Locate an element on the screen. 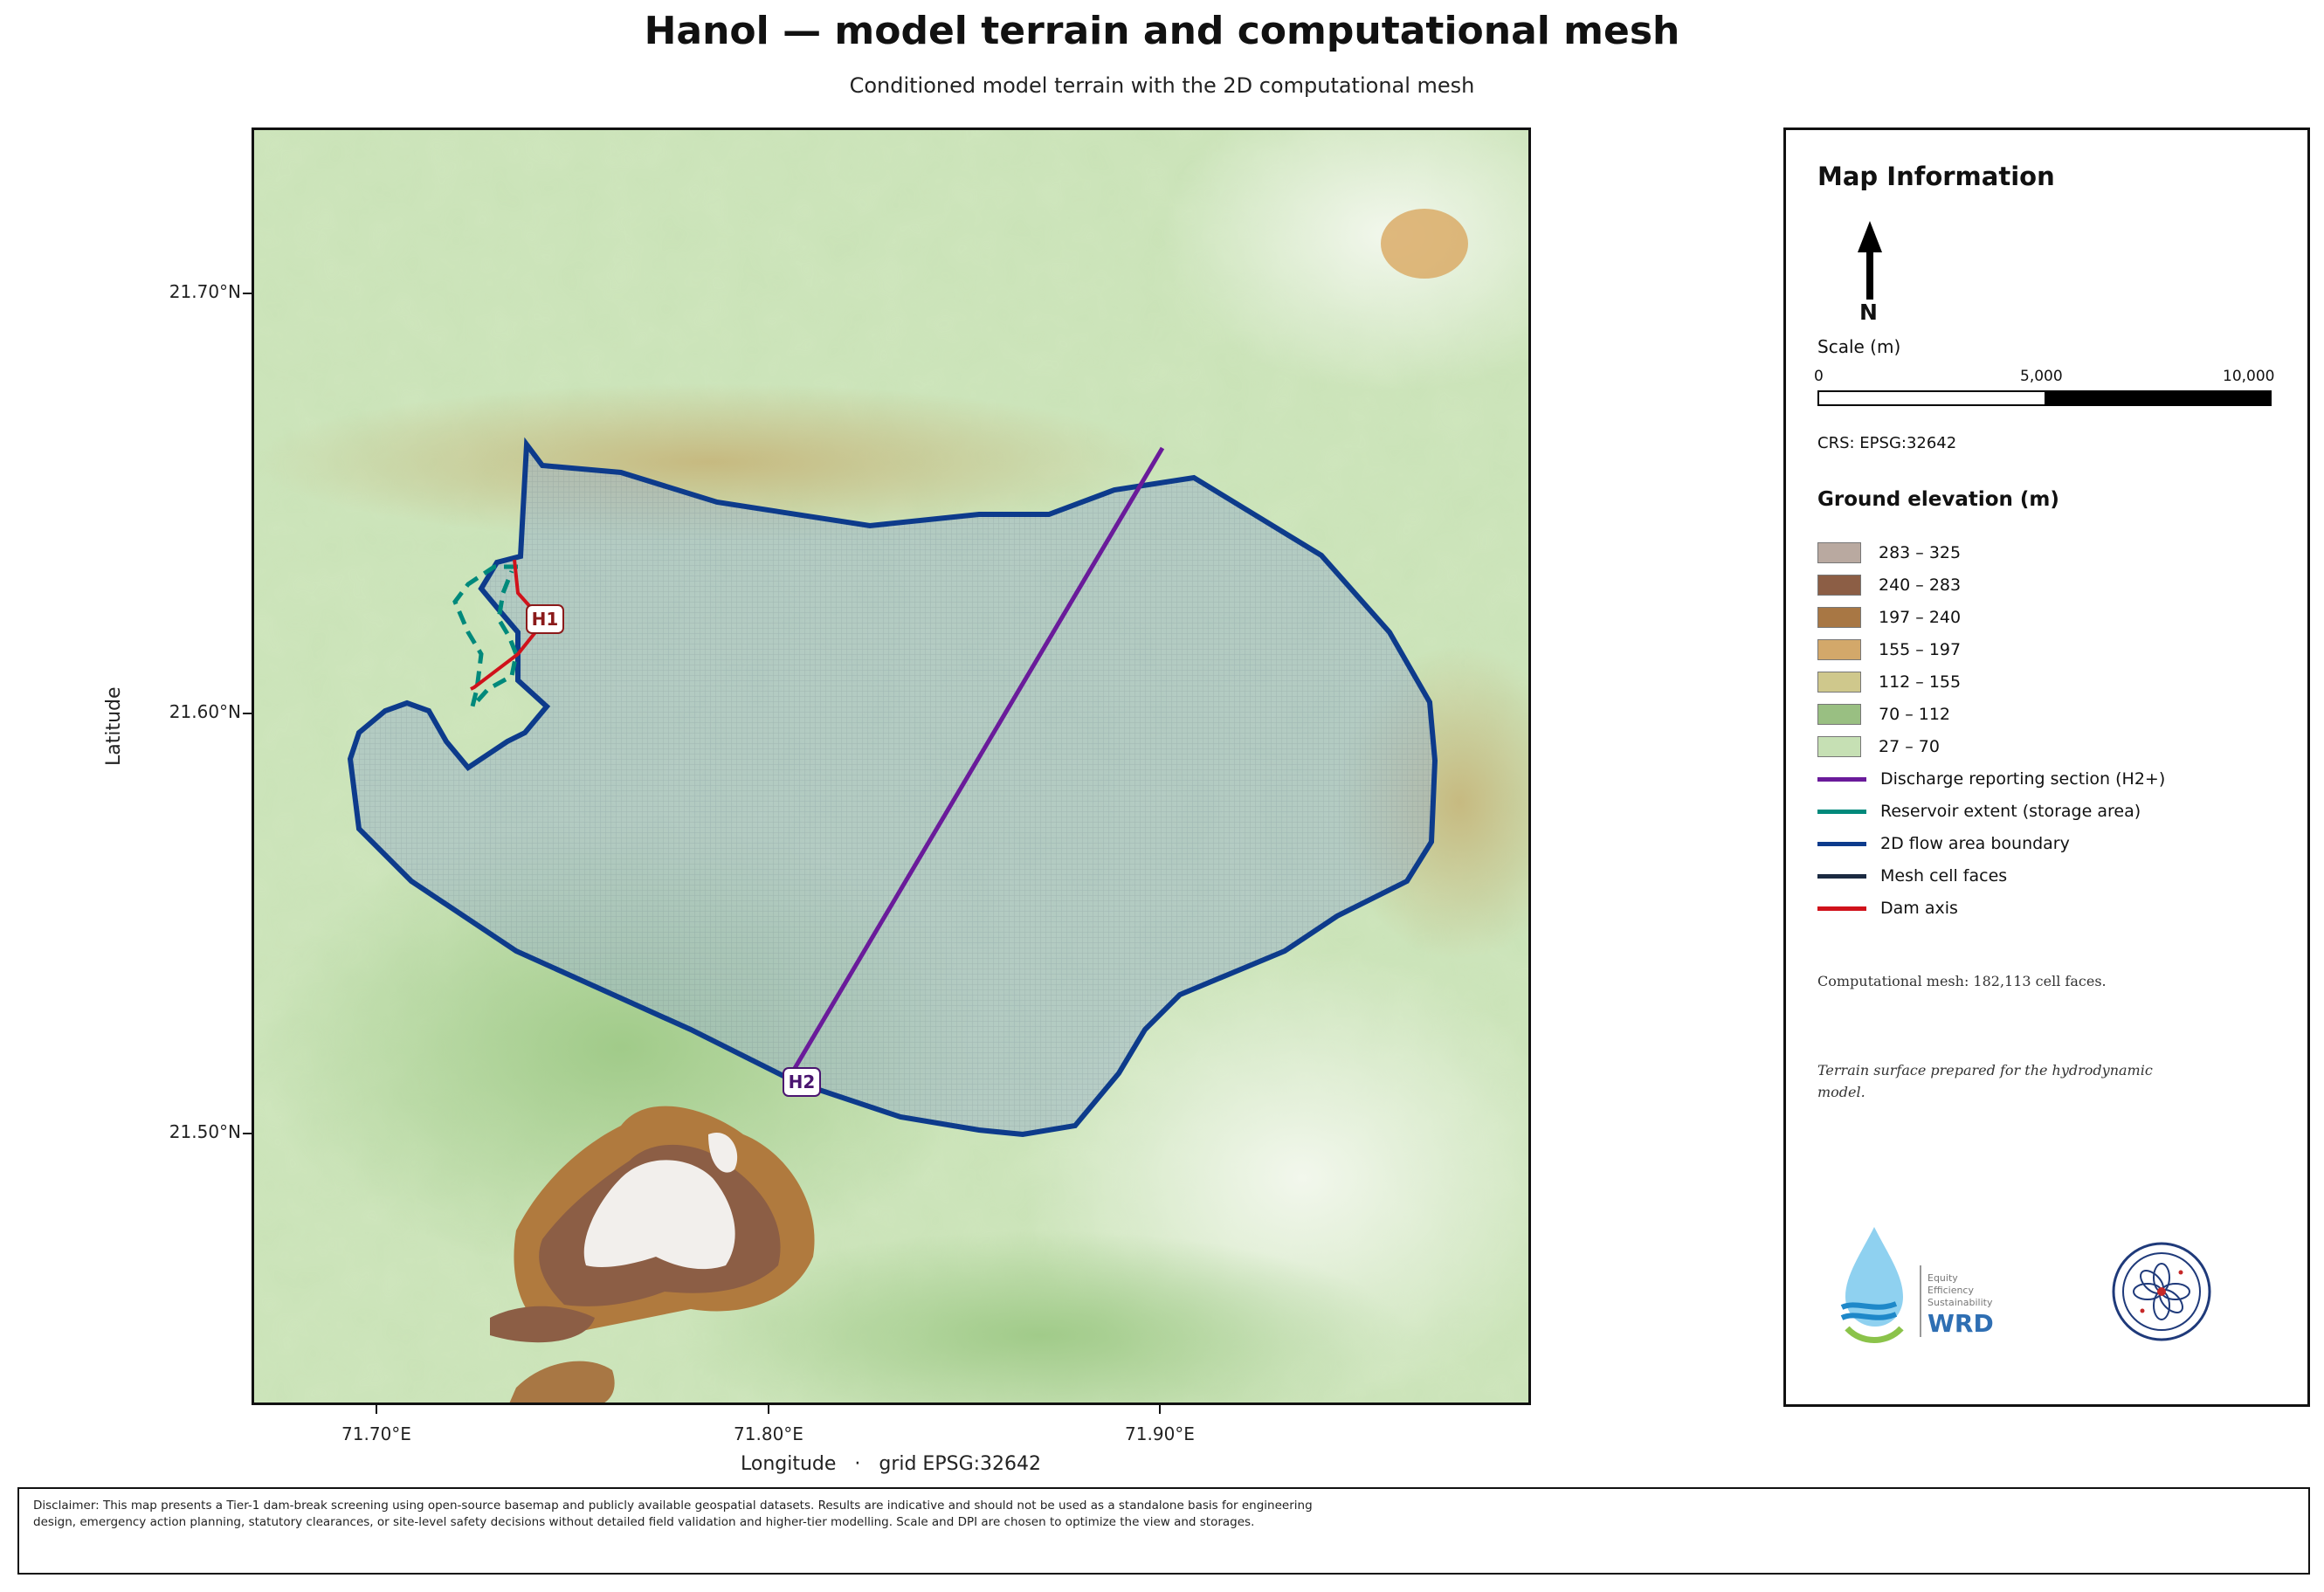 This screenshot has width=2324, height=1592. legend-label: 27 – 70 is located at coordinates (1909, 747).